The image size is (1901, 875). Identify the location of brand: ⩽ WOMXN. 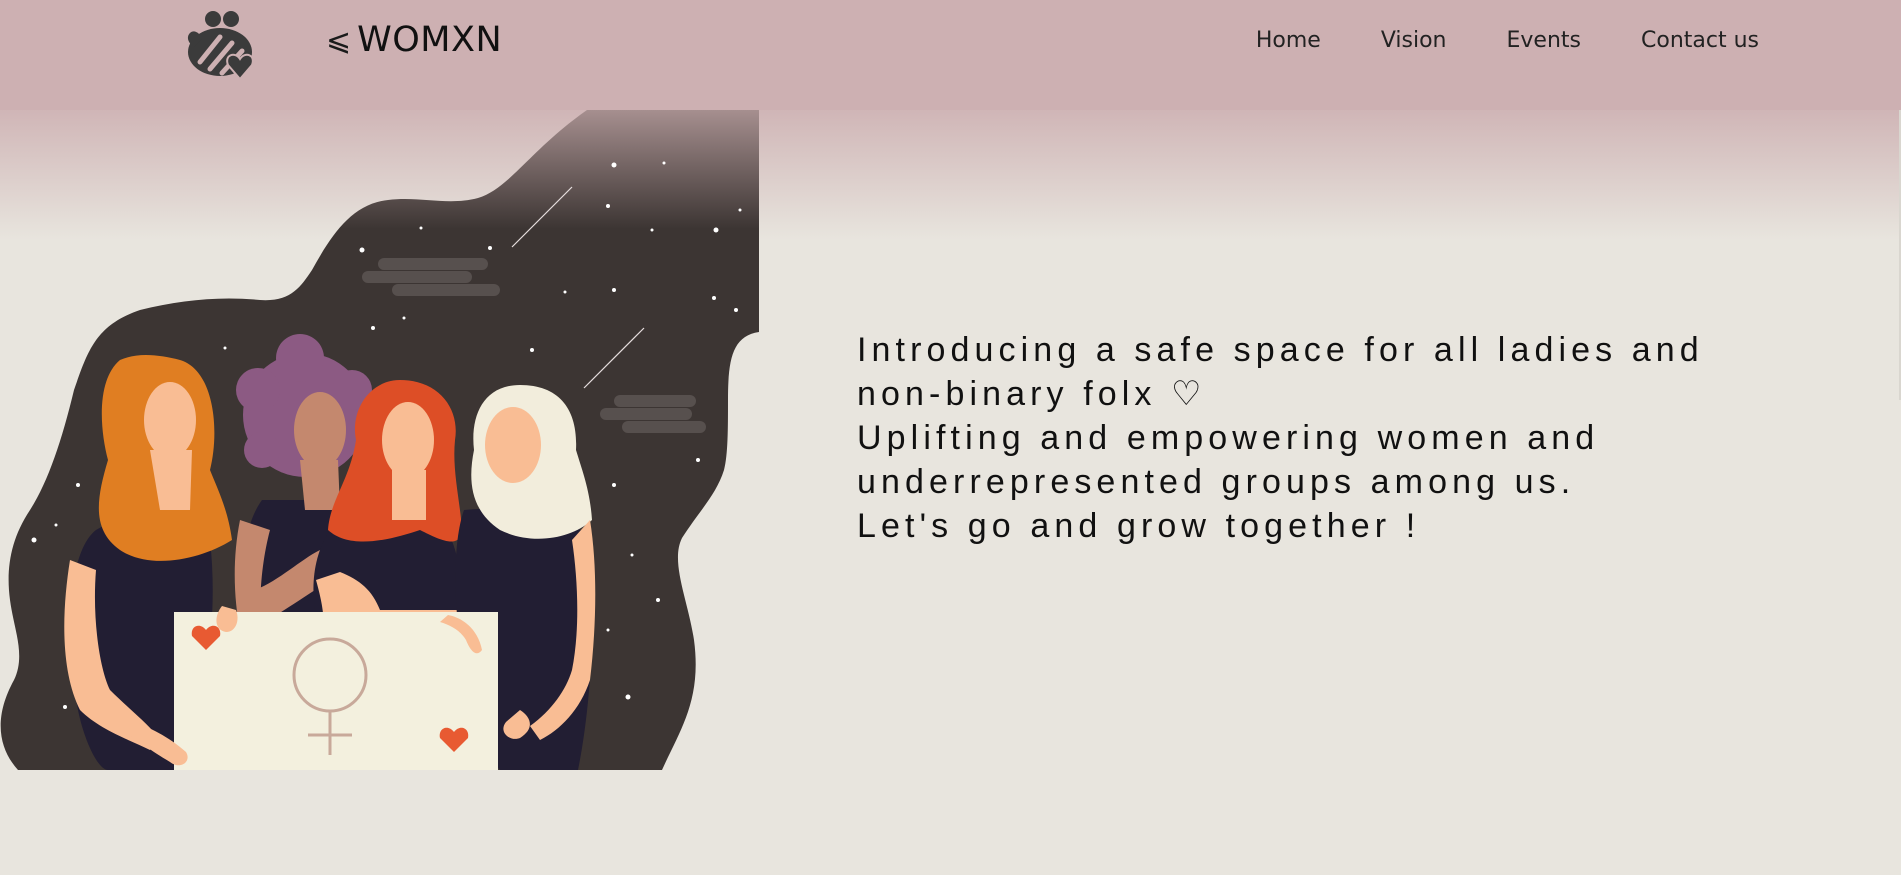
(414, 40).